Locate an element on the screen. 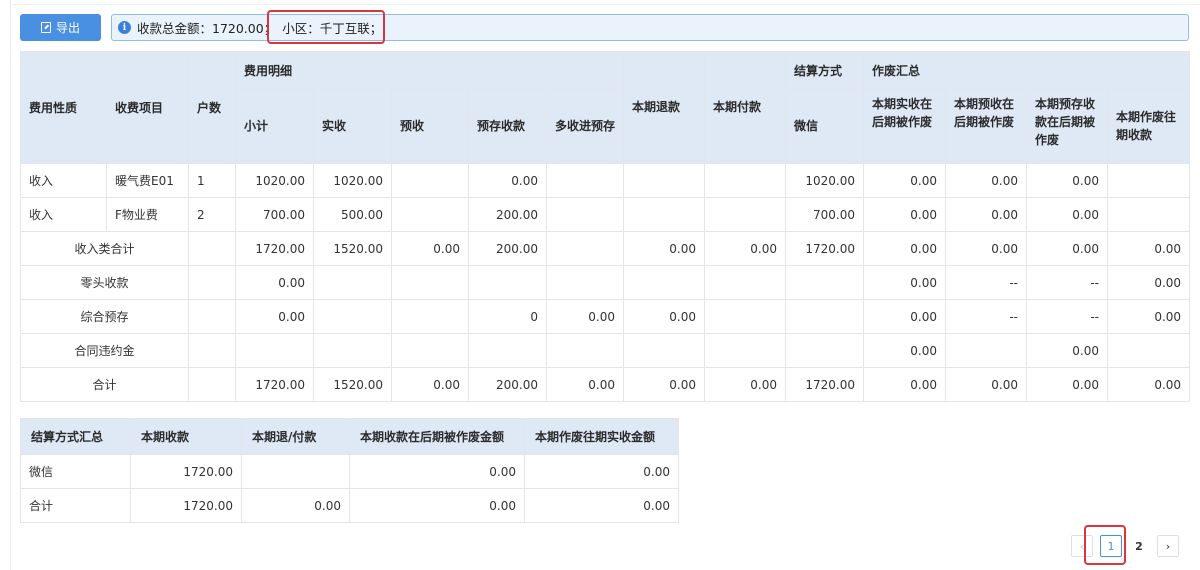 This screenshot has width=1200, height=570. page-button-1: 1 is located at coordinates (1111, 546).